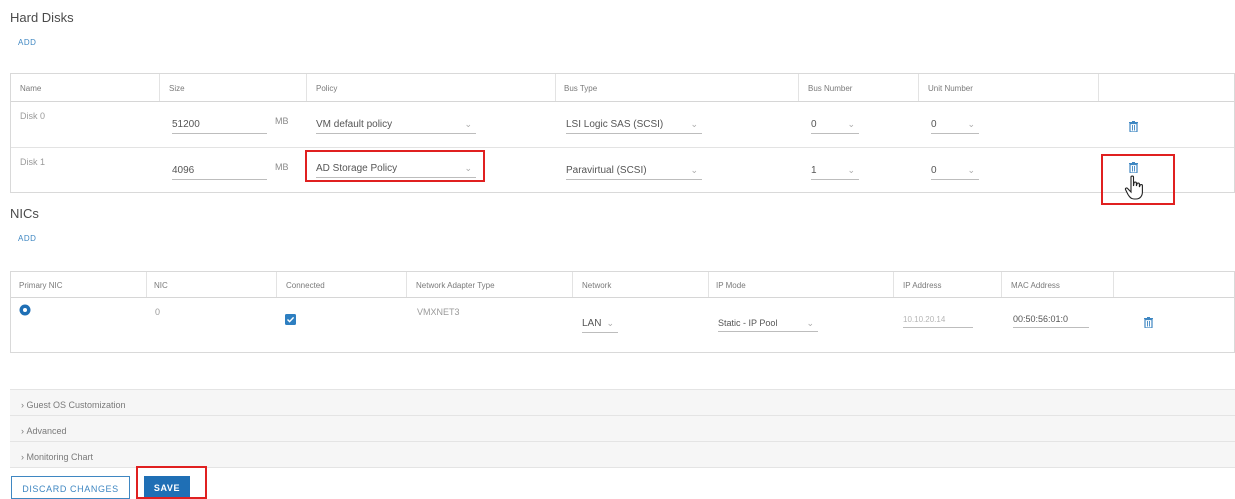 This screenshot has height=499, width=1235. I want to click on bus-type-value: Paravirtual (SCSI), so click(606, 170).